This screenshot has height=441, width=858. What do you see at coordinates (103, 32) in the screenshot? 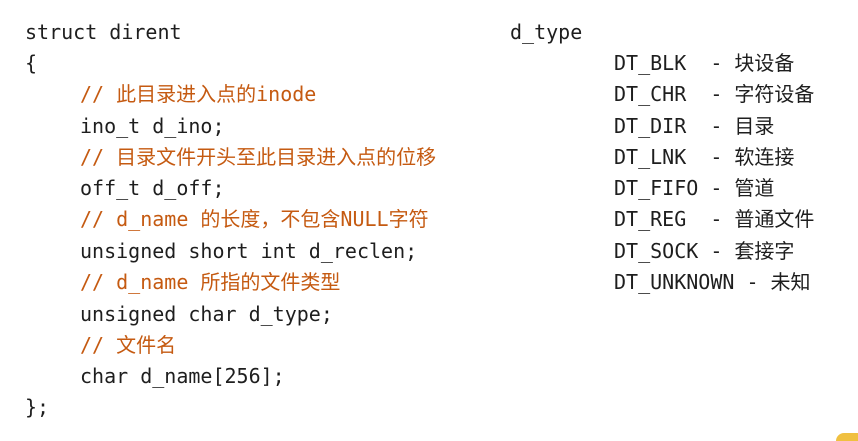
I see `struct-declaration: struct dirent` at bounding box center [103, 32].